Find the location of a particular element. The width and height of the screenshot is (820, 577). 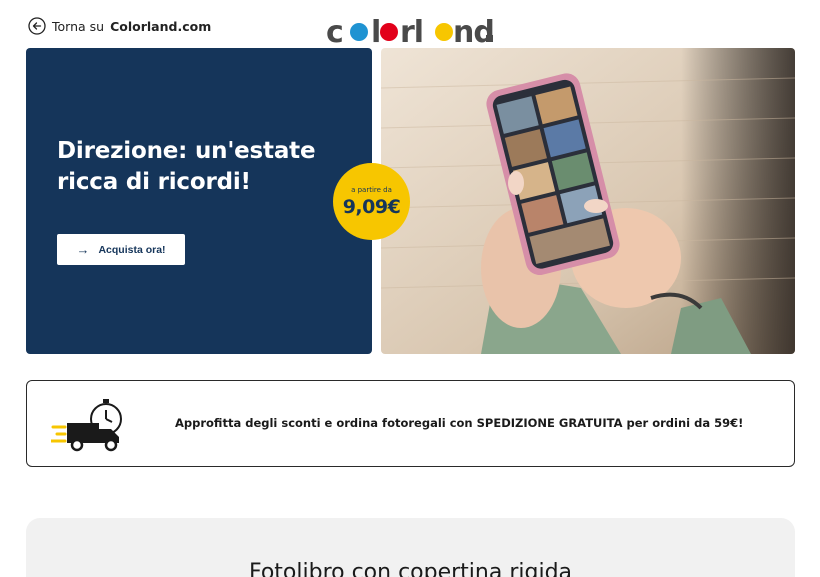

product-card: Fotolibro con copertina rigida is located at coordinates (410, 547).